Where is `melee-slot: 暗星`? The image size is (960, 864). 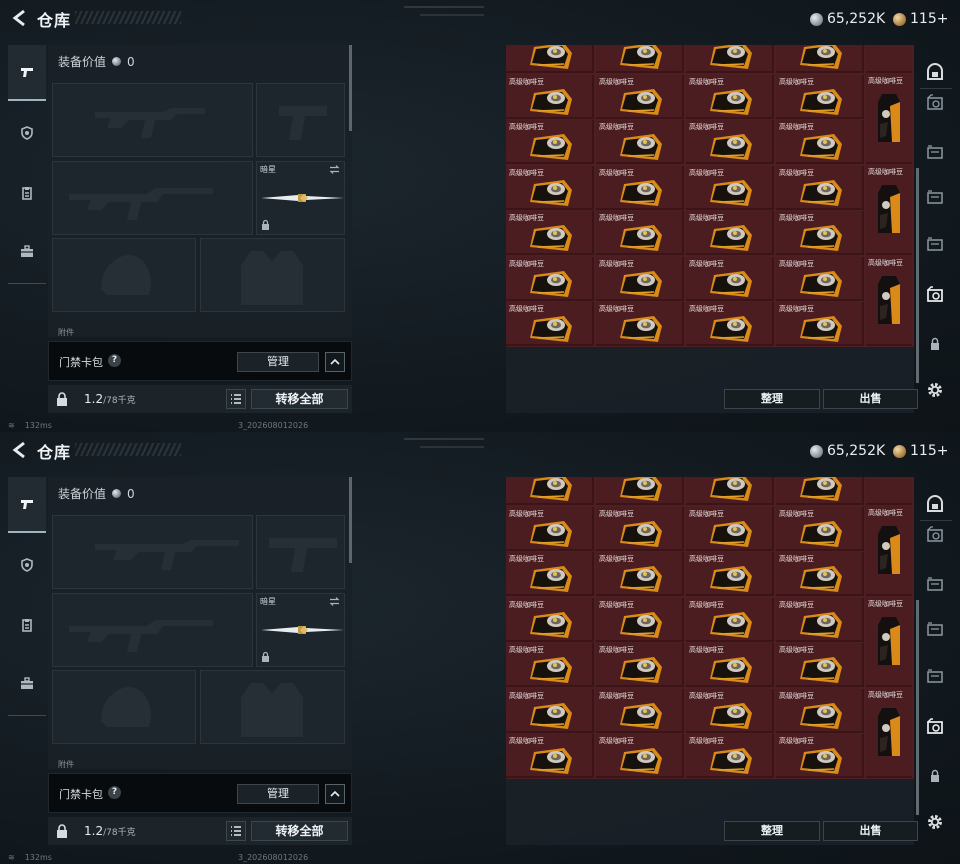 melee-slot: 暗星 is located at coordinates (300, 198).